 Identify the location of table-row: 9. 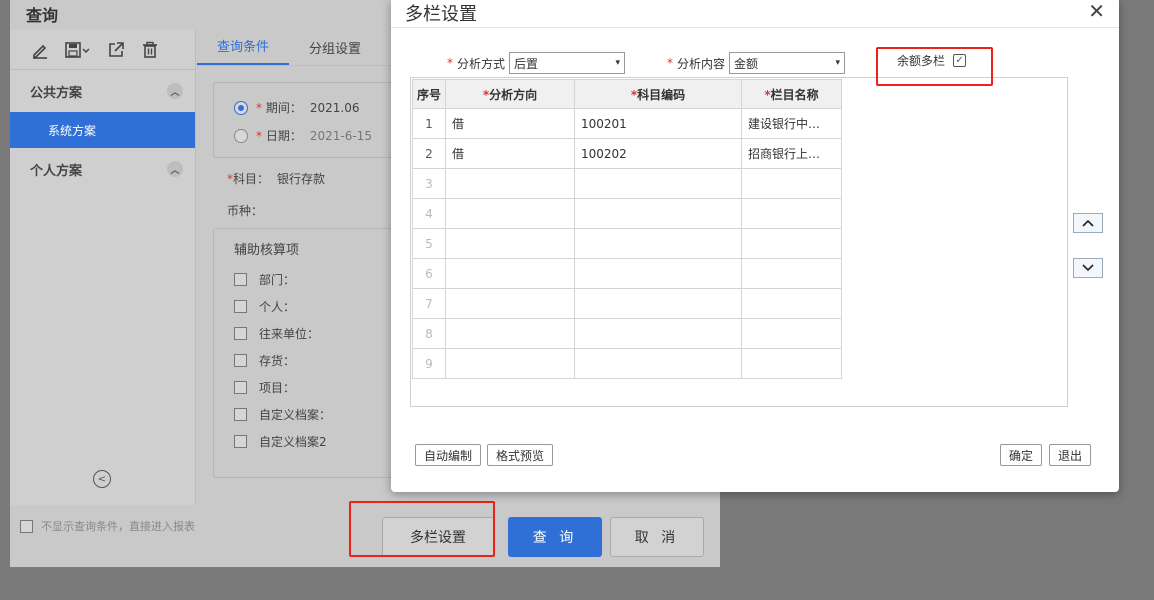
(627, 363).